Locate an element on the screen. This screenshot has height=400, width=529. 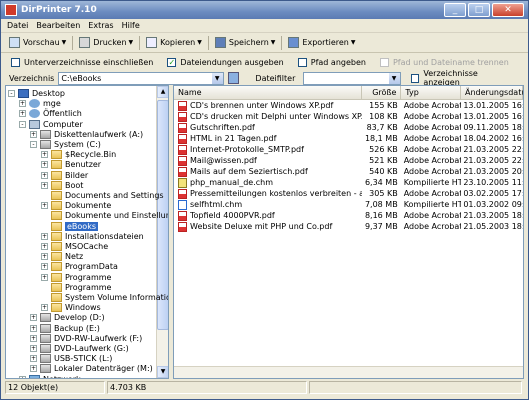
list-horizontal-scrollbar is located at coordinates (348, 372).